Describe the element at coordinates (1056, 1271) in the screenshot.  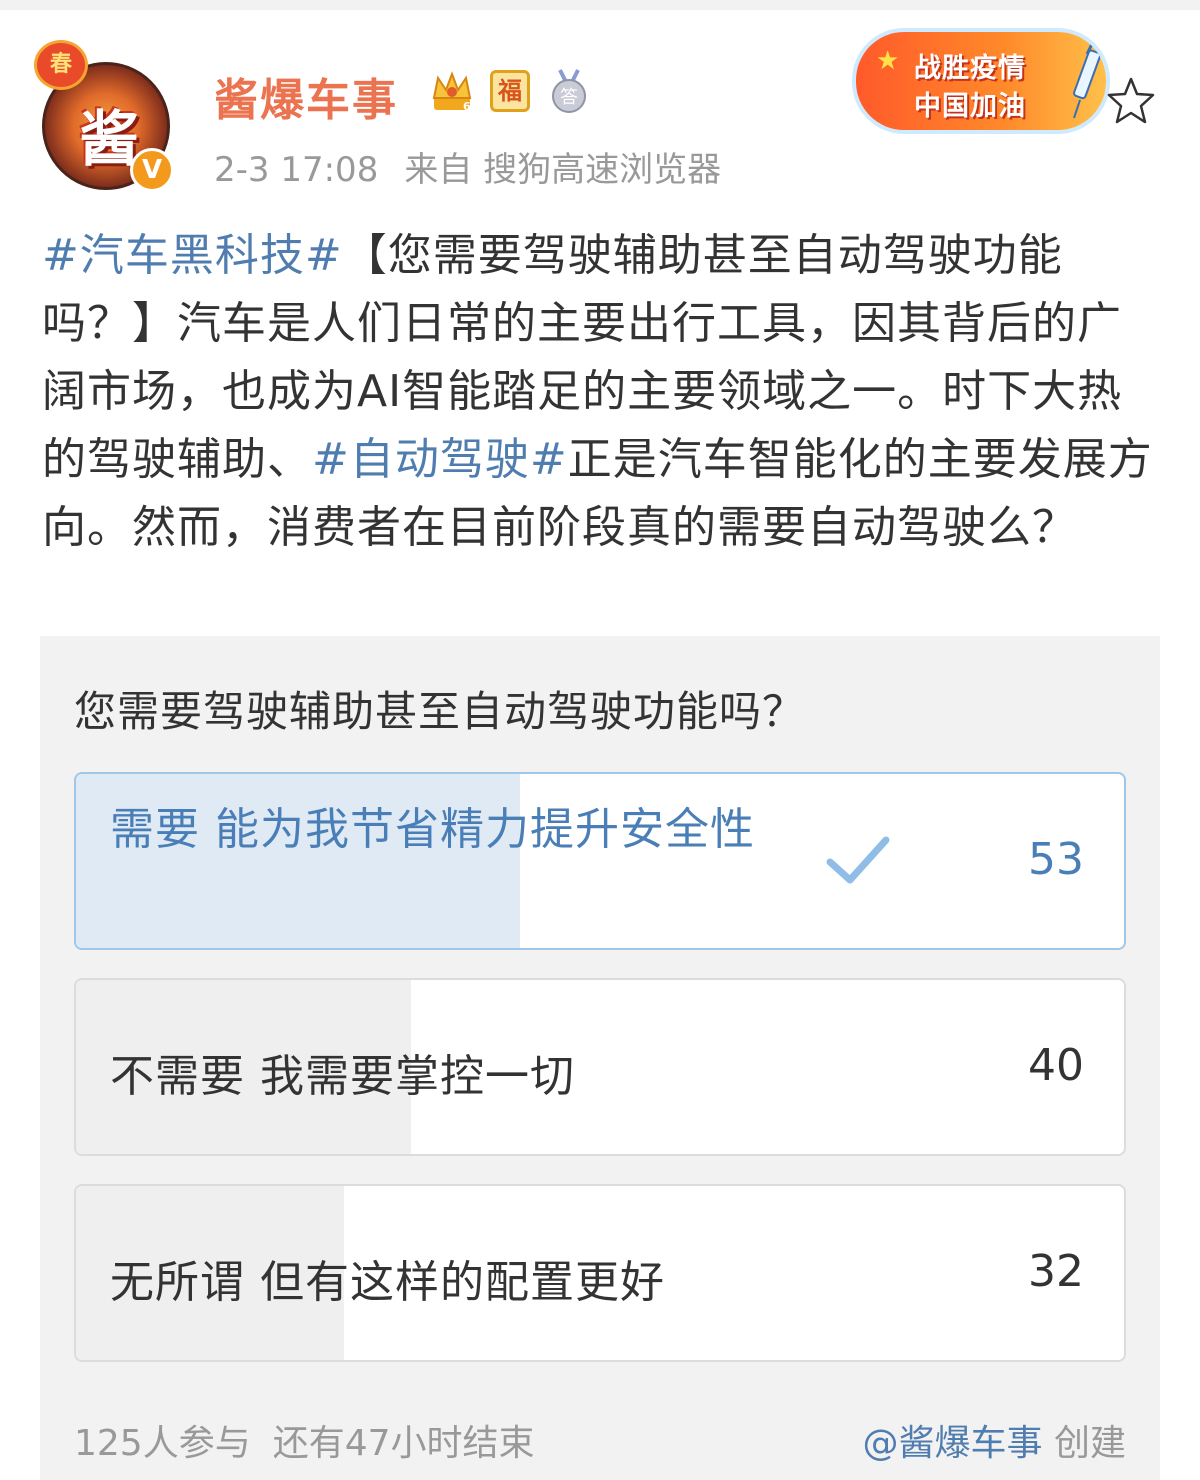
I see `poll-option-count: 32` at that location.